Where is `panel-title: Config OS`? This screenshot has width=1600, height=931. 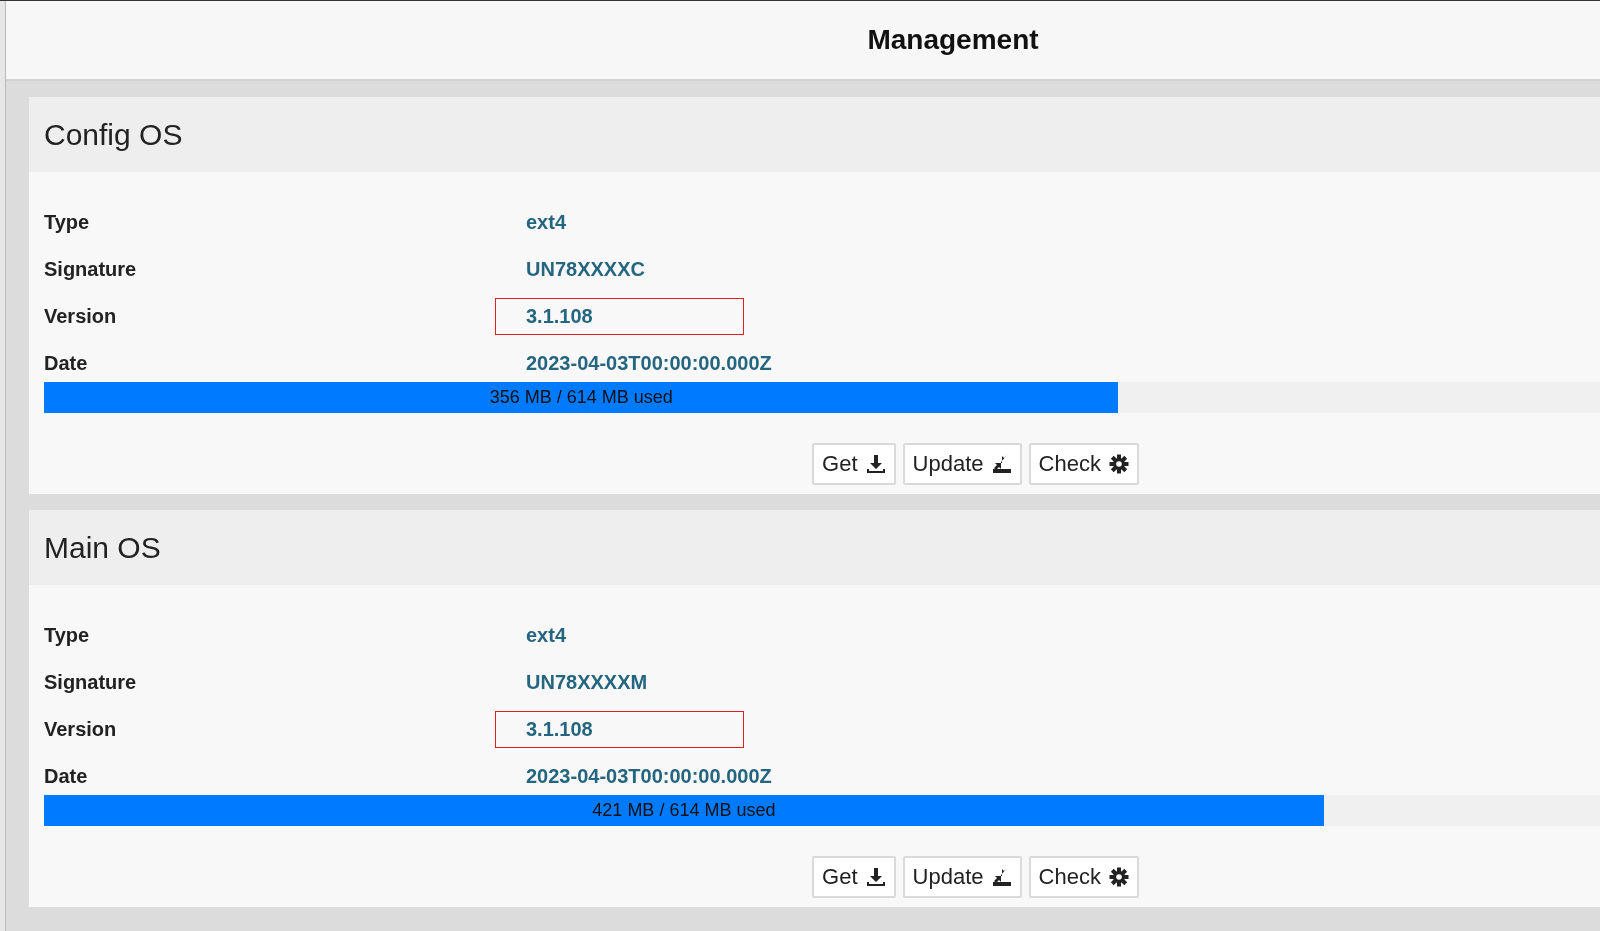 panel-title: Config OS is located at coordinates (113, 134).